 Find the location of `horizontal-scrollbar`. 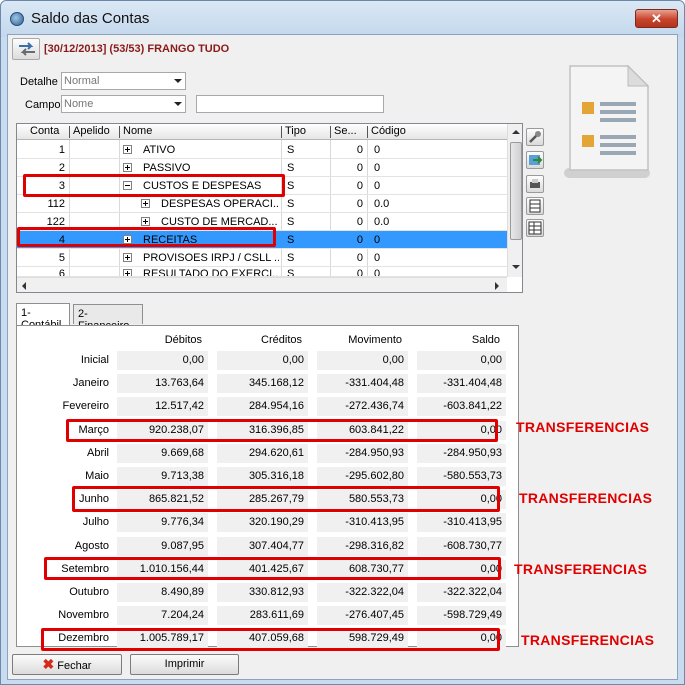

horizontal-scrollbar is located at coordinates (262, 284).